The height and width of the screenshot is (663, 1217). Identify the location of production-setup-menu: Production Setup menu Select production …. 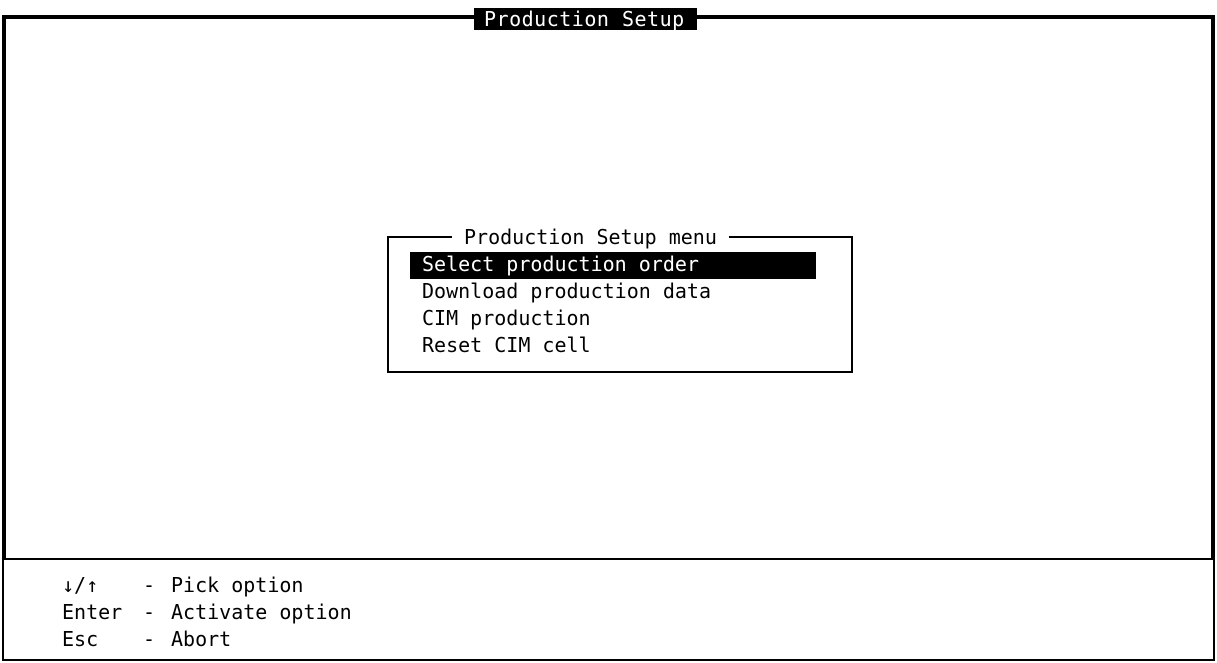
(620, 299).